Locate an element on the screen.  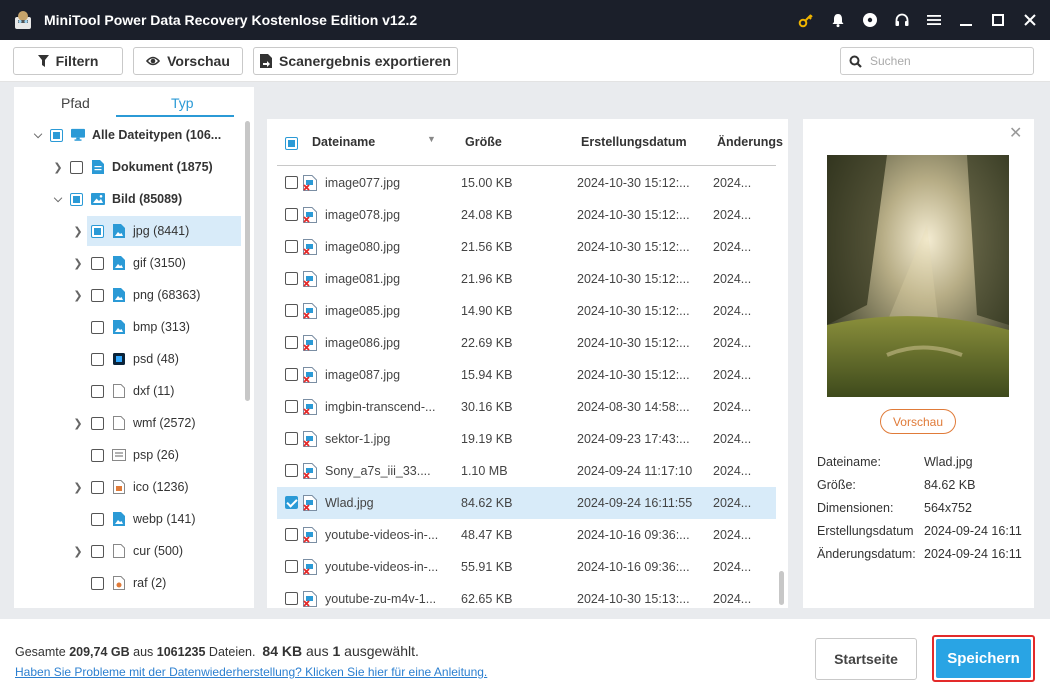
search-input is located at coordinates (945, 61).